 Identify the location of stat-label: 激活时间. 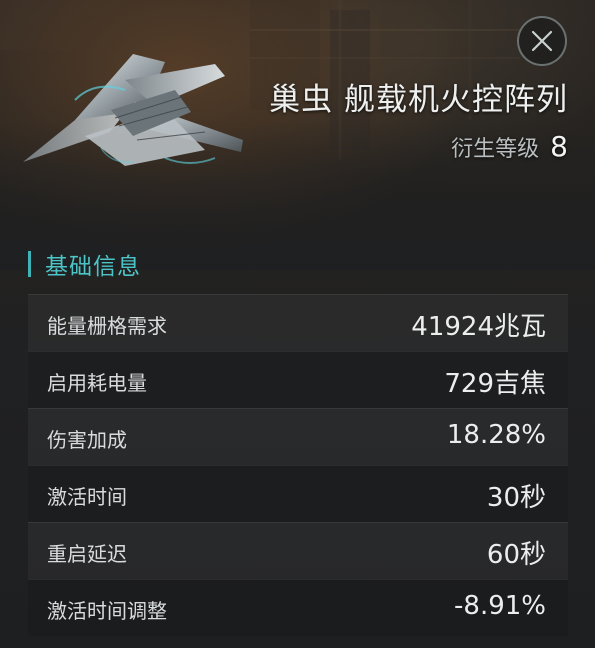
(87, 497).